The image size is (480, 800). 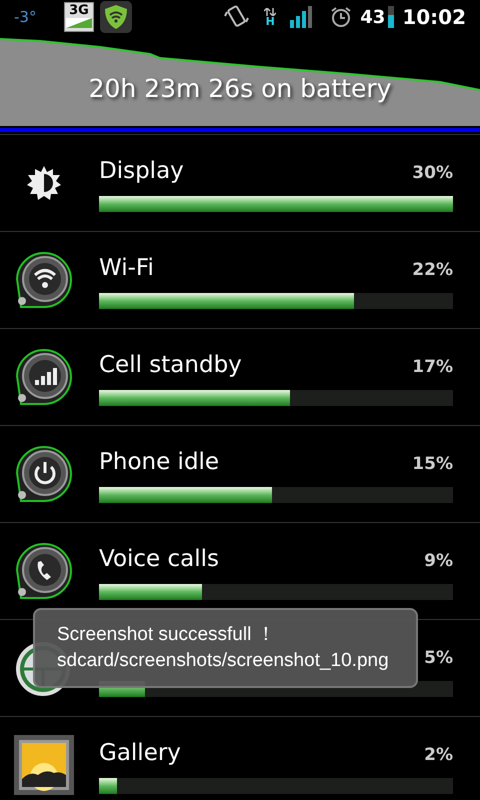 What do you see at coordinates (391, 17) in the screenshot?
I see `battery-icon` at bounding box center [391, 17].